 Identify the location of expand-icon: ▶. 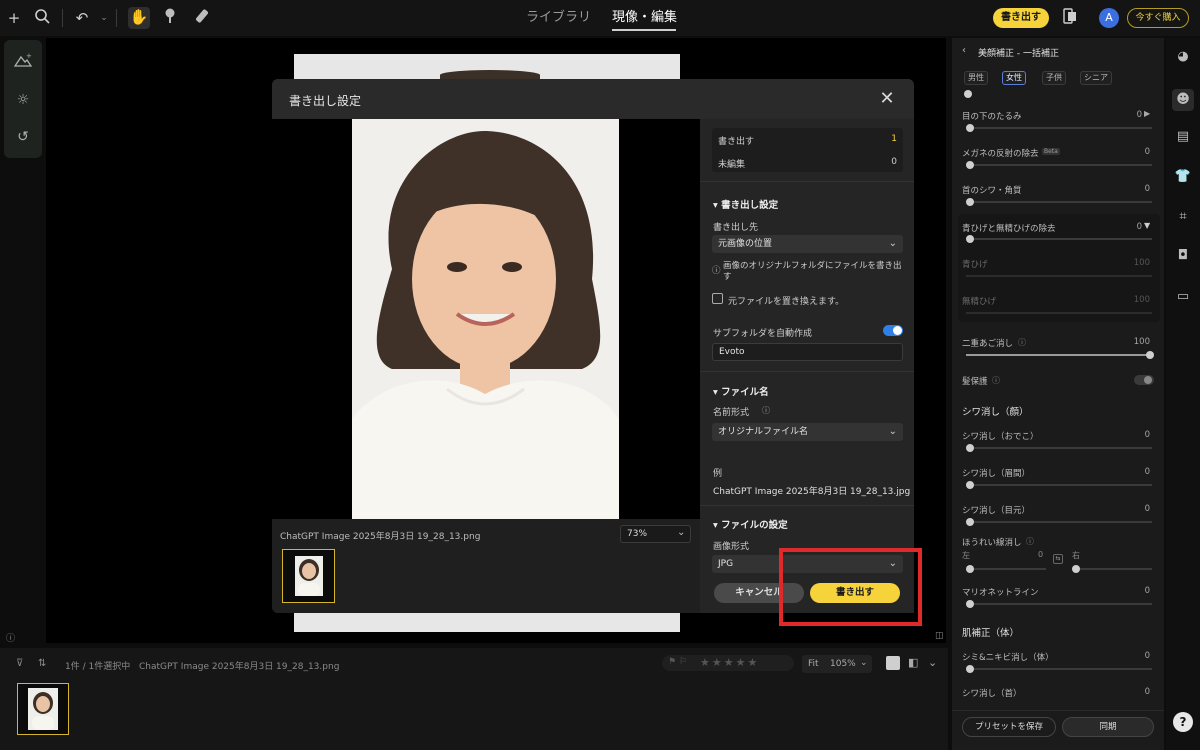
(1147, 113).